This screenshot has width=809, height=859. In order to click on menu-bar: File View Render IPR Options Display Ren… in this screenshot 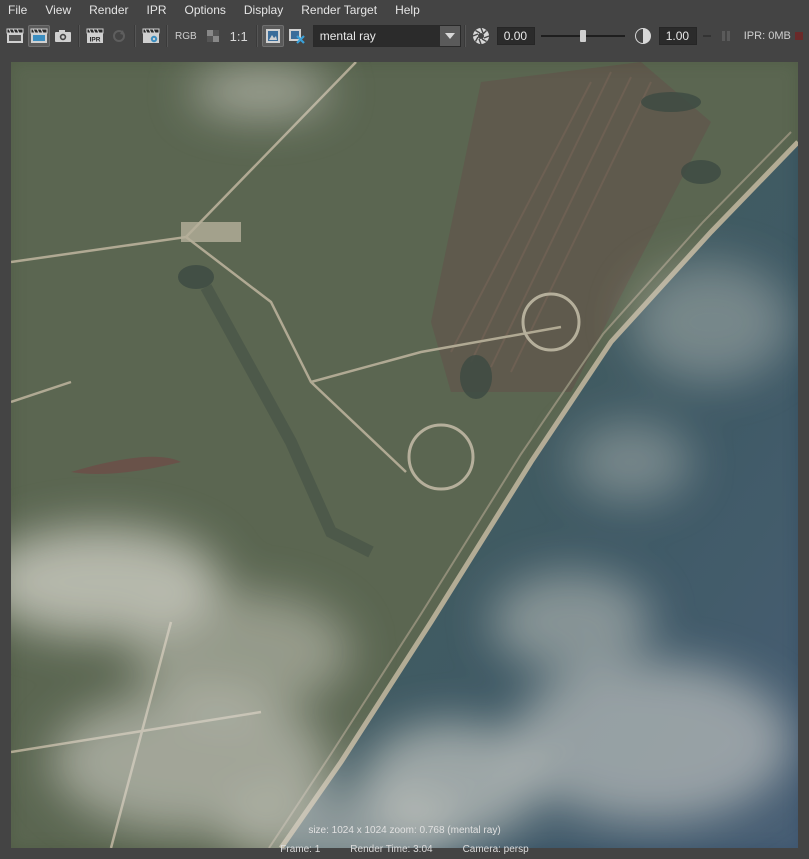, I will do `click(404, 10)`.